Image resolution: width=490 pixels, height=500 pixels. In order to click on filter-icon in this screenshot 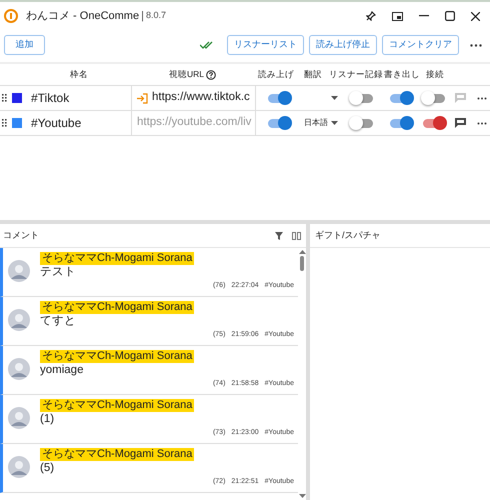, I will do `click(279, 236)`.